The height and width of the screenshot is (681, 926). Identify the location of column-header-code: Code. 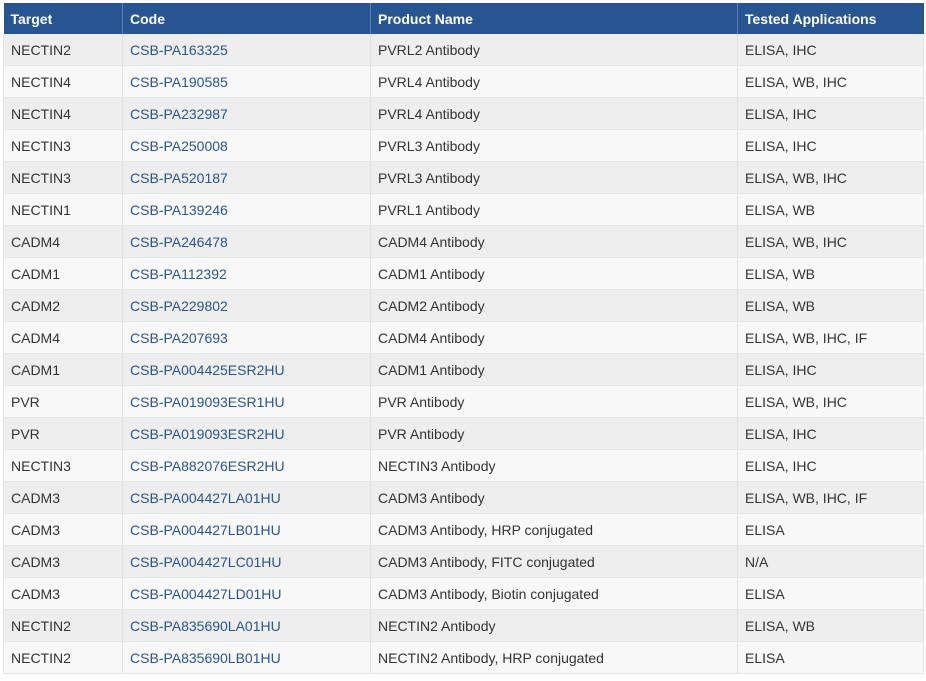
(246, 18).